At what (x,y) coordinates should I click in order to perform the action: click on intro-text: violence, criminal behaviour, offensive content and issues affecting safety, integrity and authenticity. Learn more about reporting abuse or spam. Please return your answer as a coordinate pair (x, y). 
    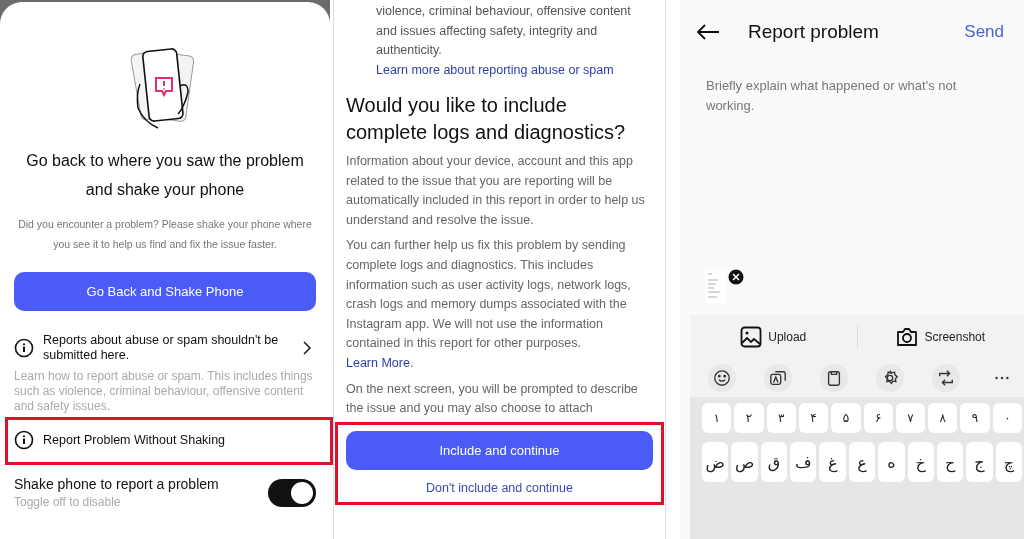
    Looking at the image, I should click on (503, 41).